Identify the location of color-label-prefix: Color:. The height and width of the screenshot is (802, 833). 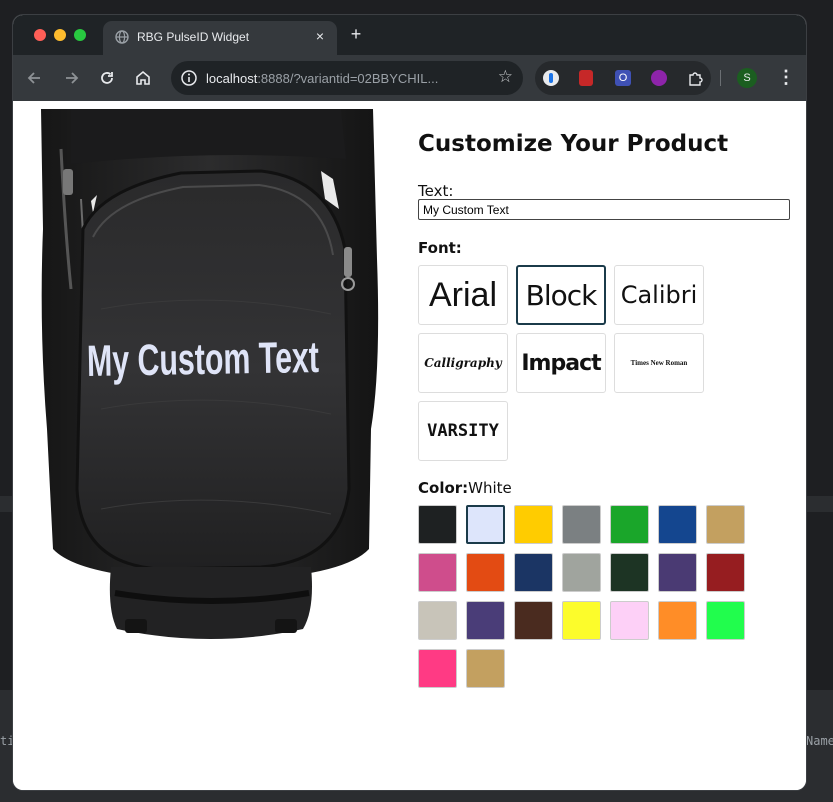
(443, 488).